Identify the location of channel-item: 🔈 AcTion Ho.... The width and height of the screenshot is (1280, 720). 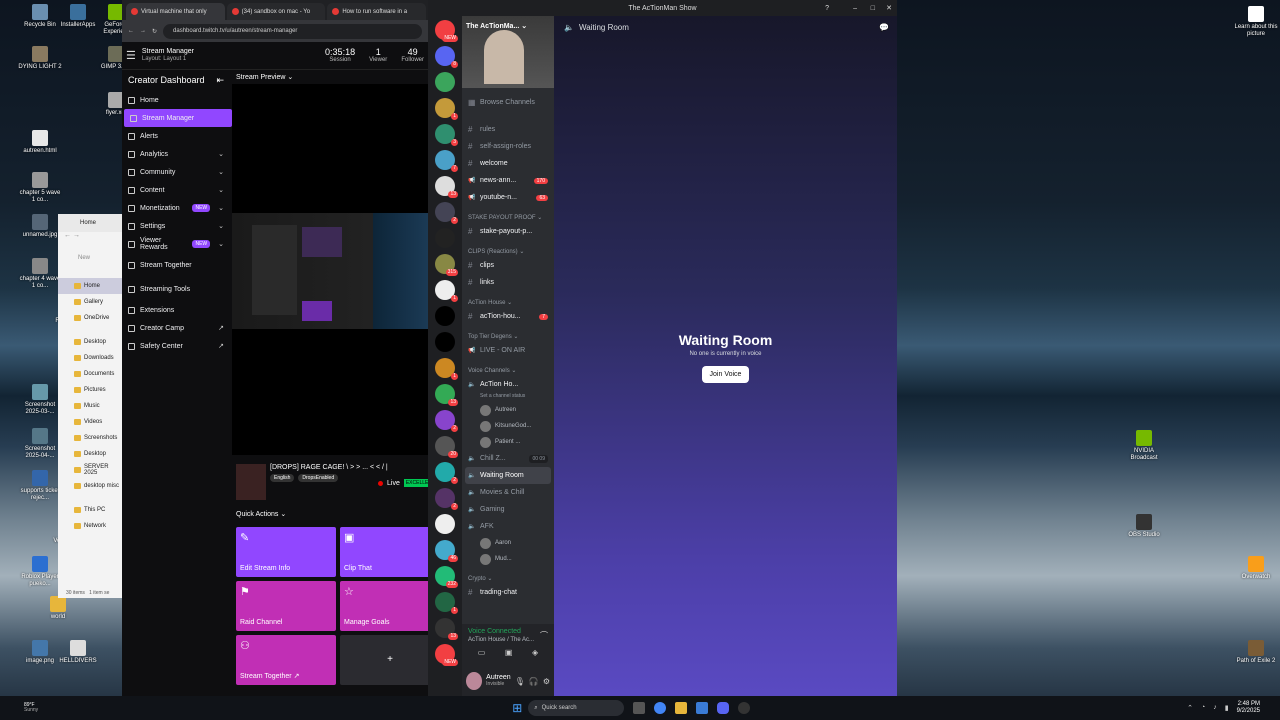
(508, 384).